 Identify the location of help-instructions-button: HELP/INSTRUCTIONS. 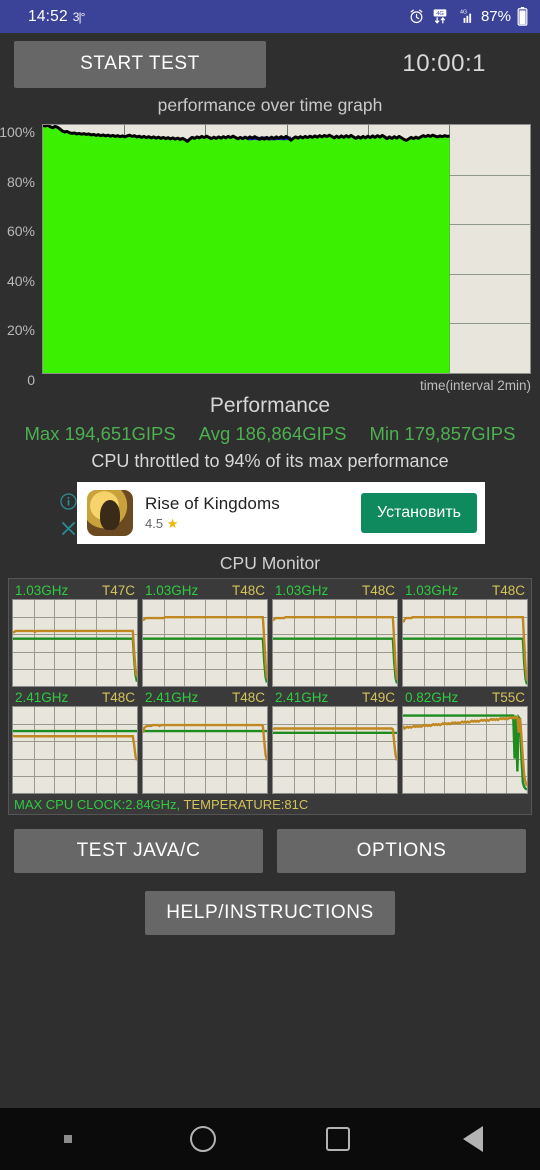
(270, 913).